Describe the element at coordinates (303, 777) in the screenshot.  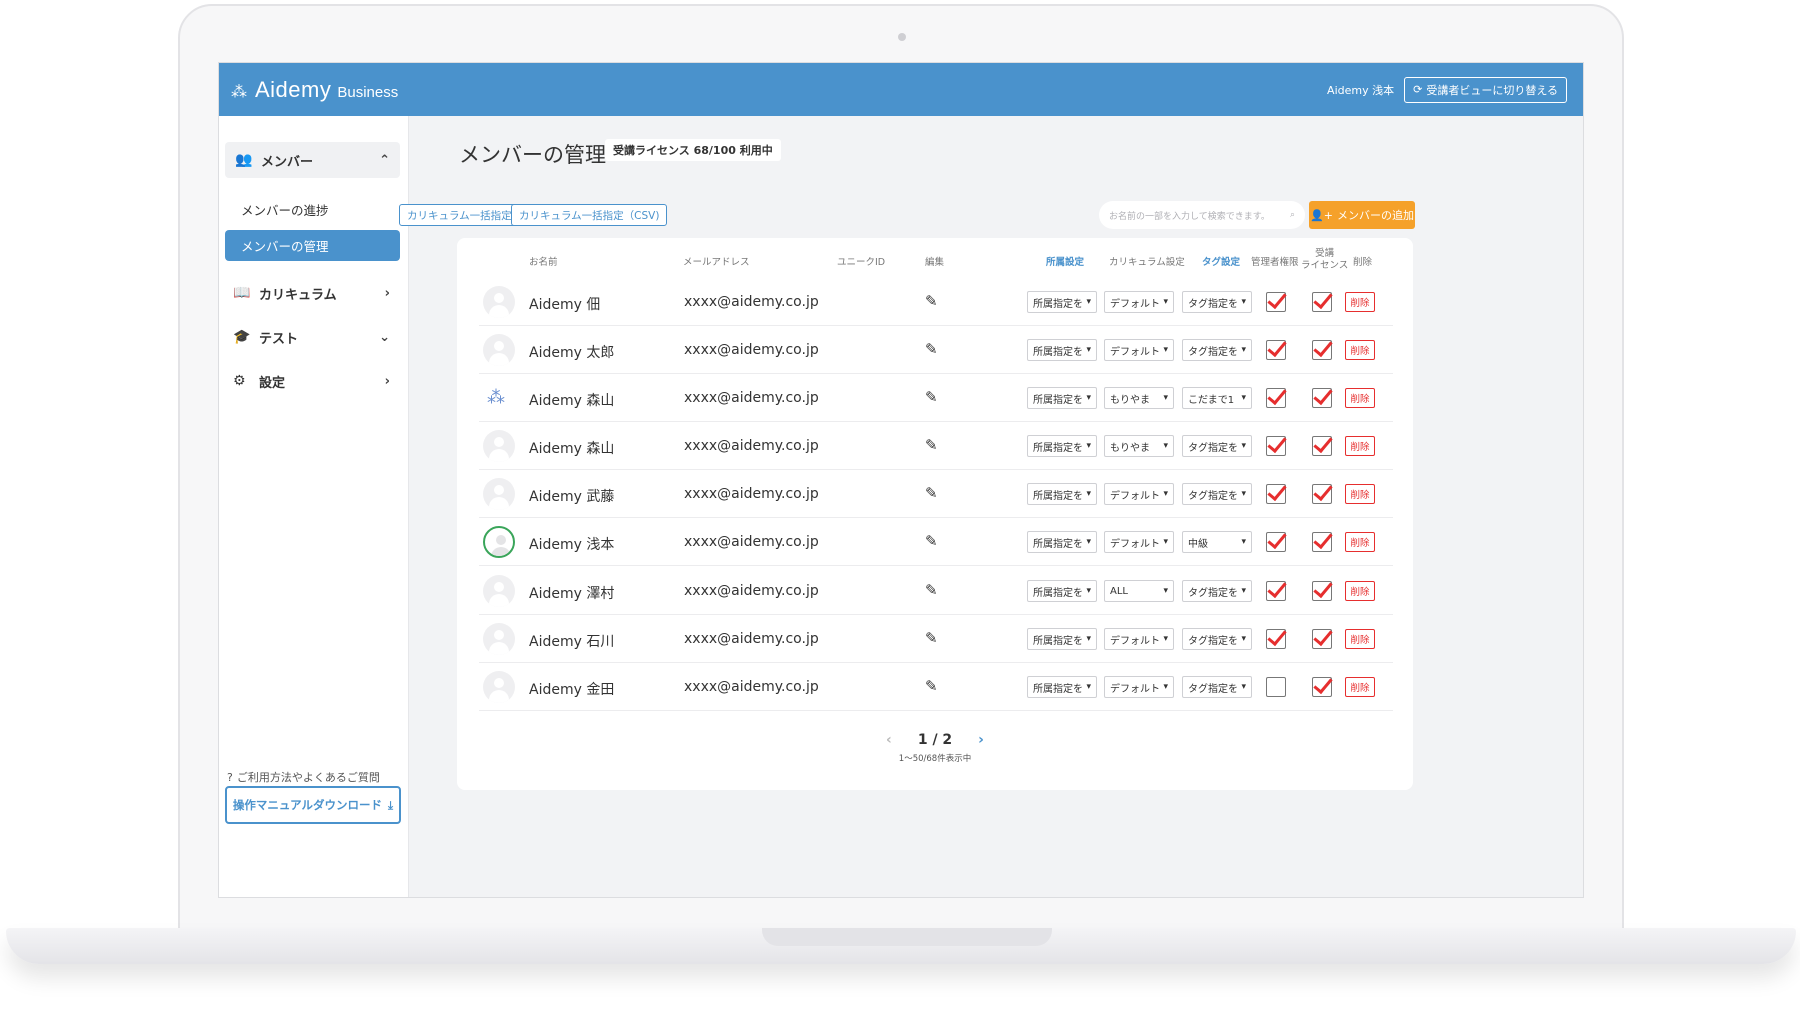
I see `help-link: ? ご利用方法やよくあるご質問` at that location.